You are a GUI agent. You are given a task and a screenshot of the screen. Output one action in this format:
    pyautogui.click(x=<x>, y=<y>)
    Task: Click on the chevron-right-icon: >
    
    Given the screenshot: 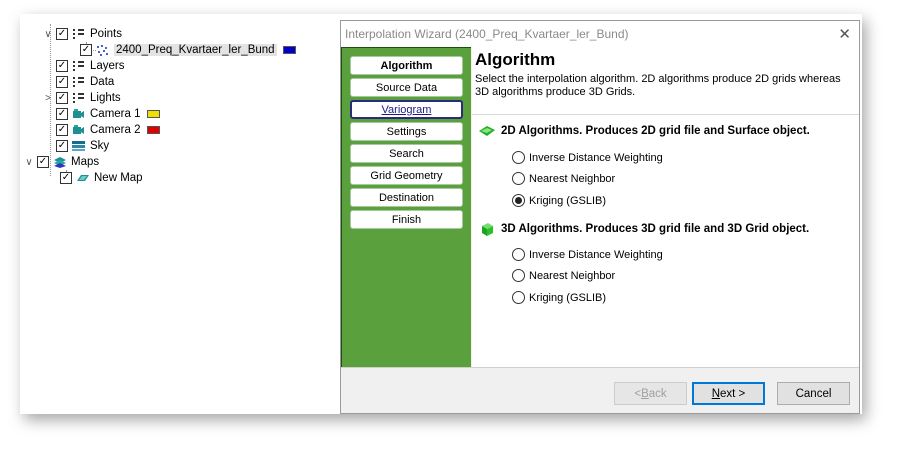 What is the action you would take?
    pyautogui.click(x=48, y=98)
    